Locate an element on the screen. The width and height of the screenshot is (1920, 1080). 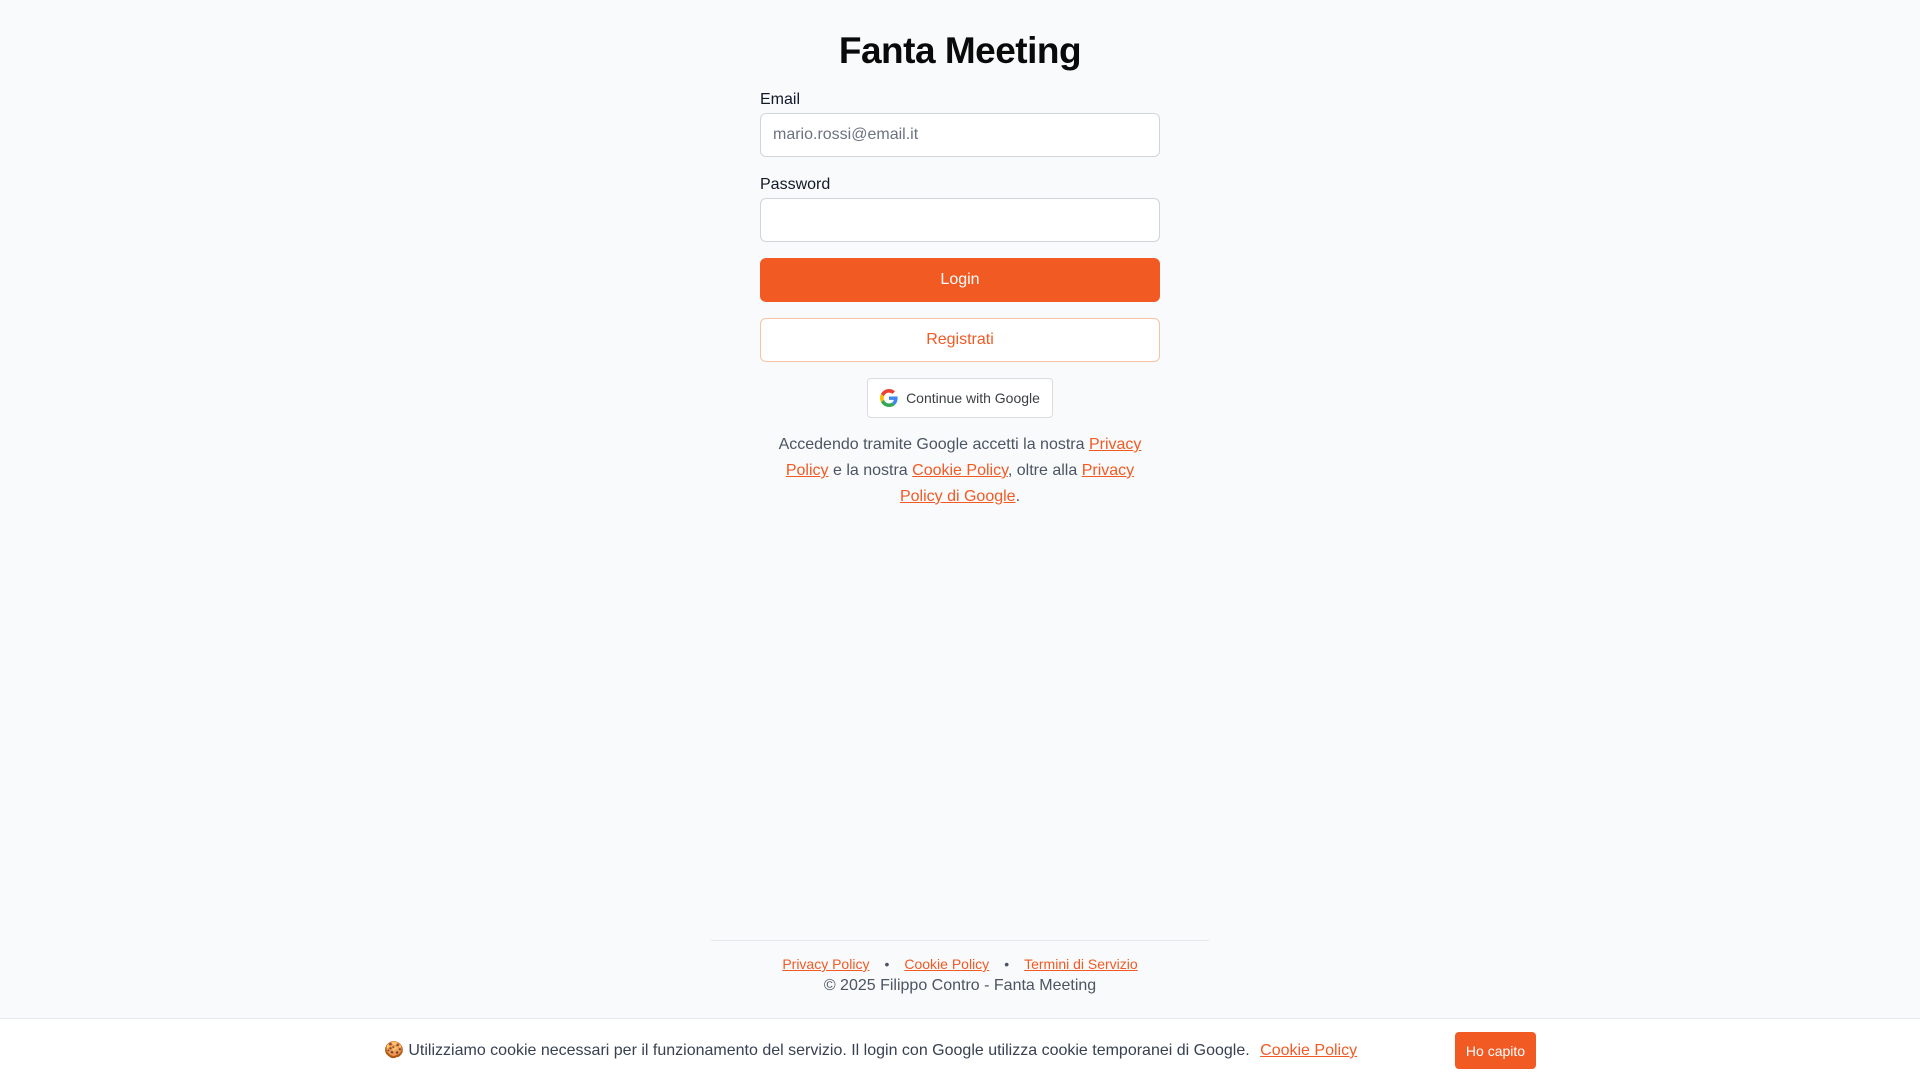
password-group: Password is located at coordinates (960, 208).